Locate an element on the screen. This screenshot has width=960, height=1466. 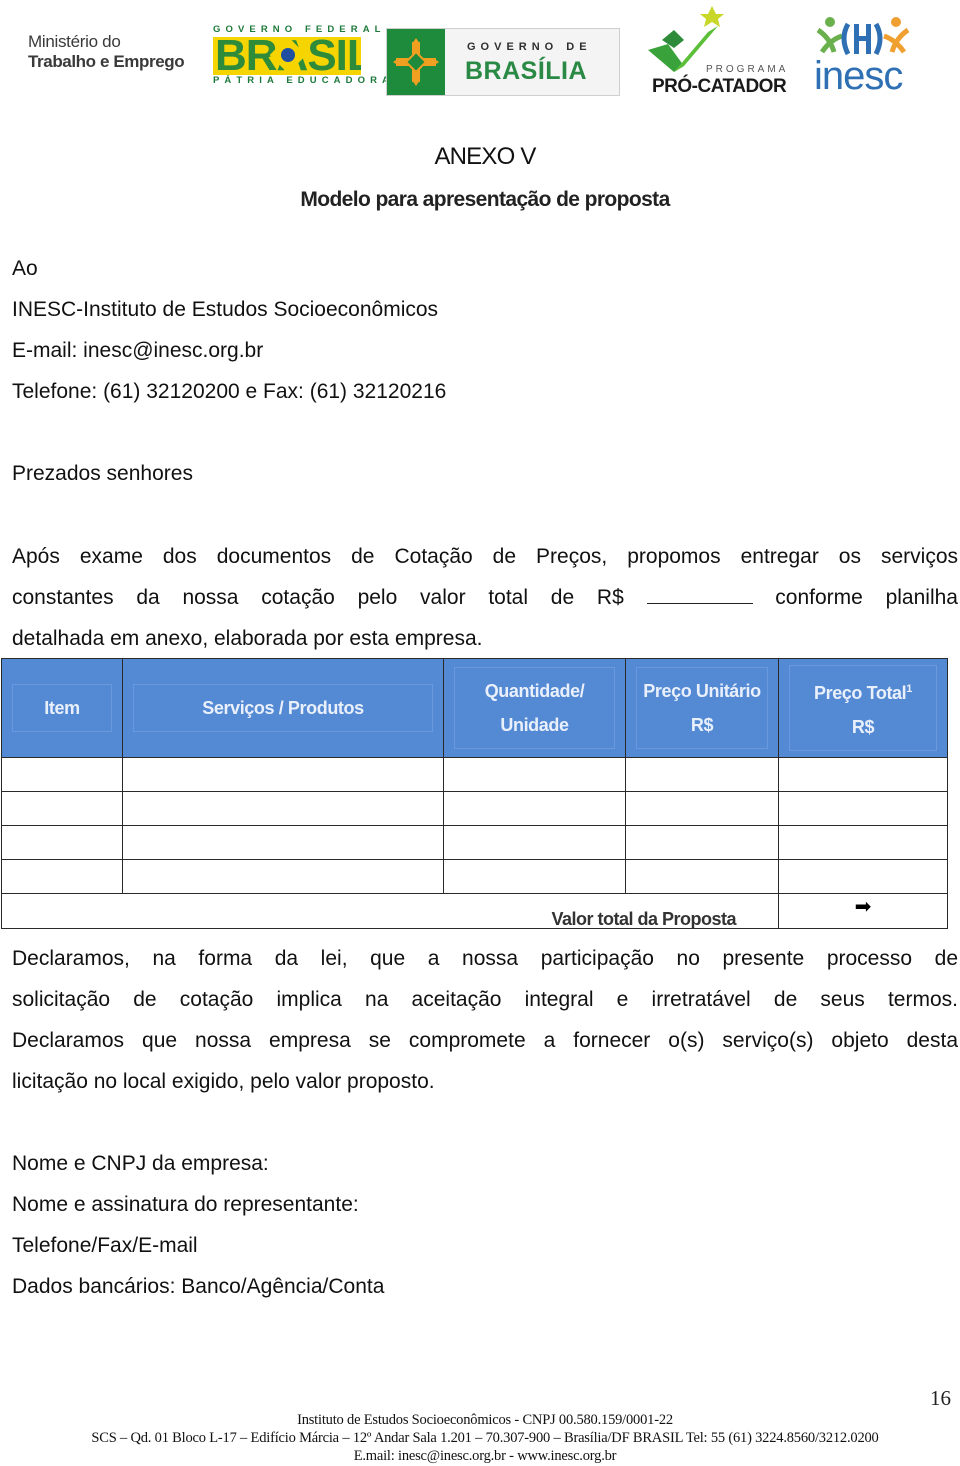
ministerio-trabalho-logo: Ministério do Trabalho e Emprego is located at coordinates (108, 52).